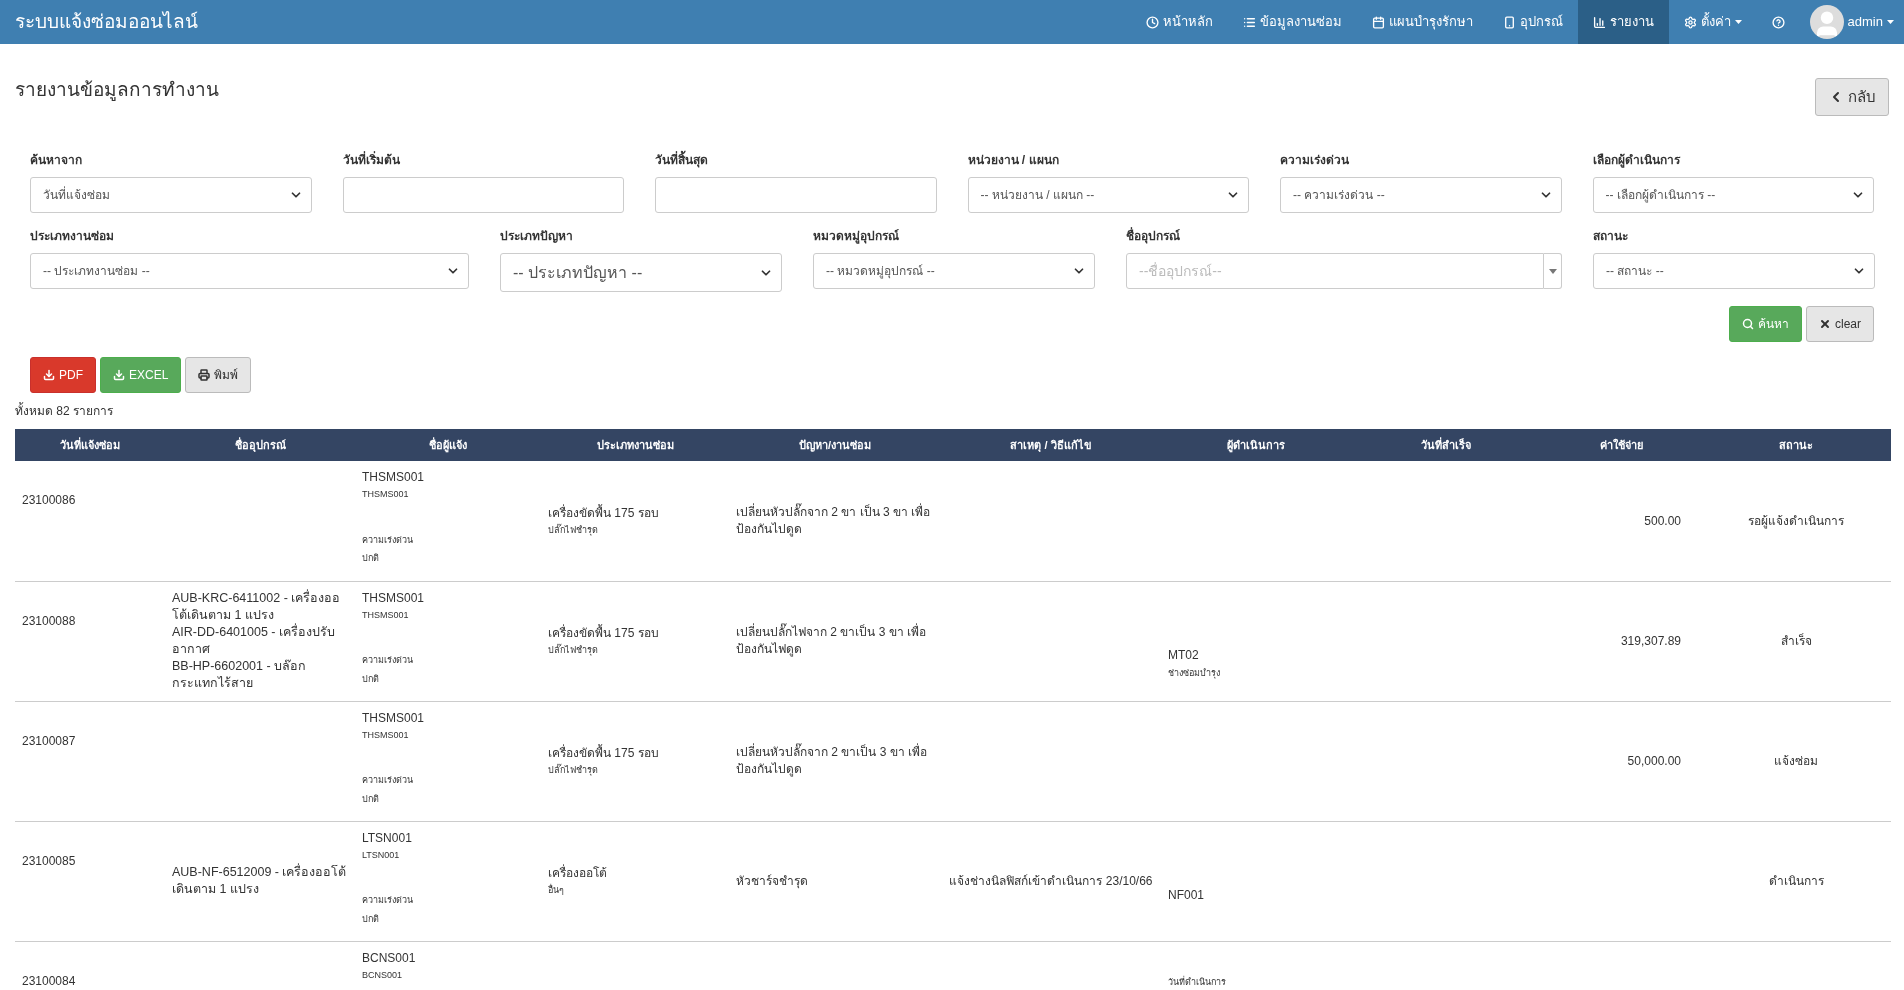  Describe the element at coordinates (49, 500) in the screenshot. I see `table-cell: 23100086` at that location.